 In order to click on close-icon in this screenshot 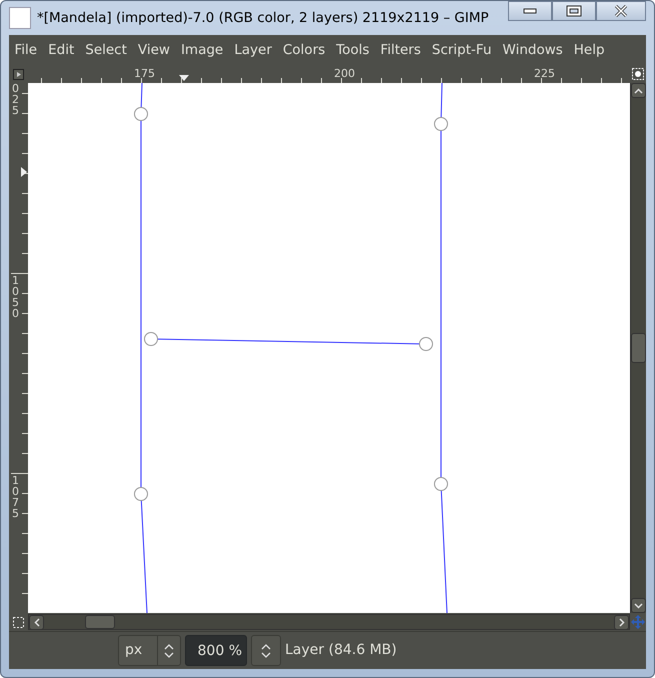, I will do `click(621, 11)`.